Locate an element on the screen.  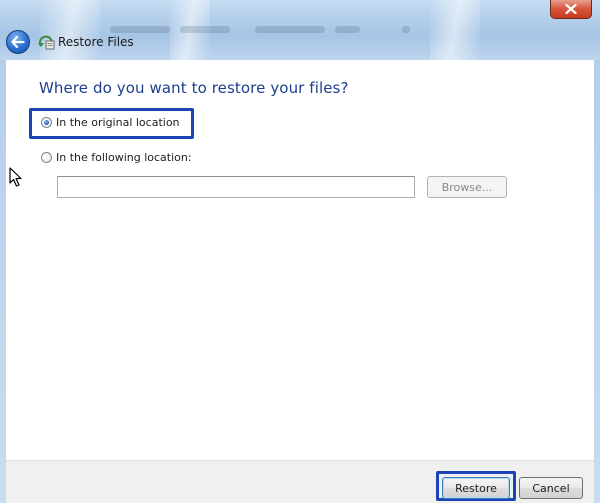
option-label: In the original location is located at coordinates (118, 122).